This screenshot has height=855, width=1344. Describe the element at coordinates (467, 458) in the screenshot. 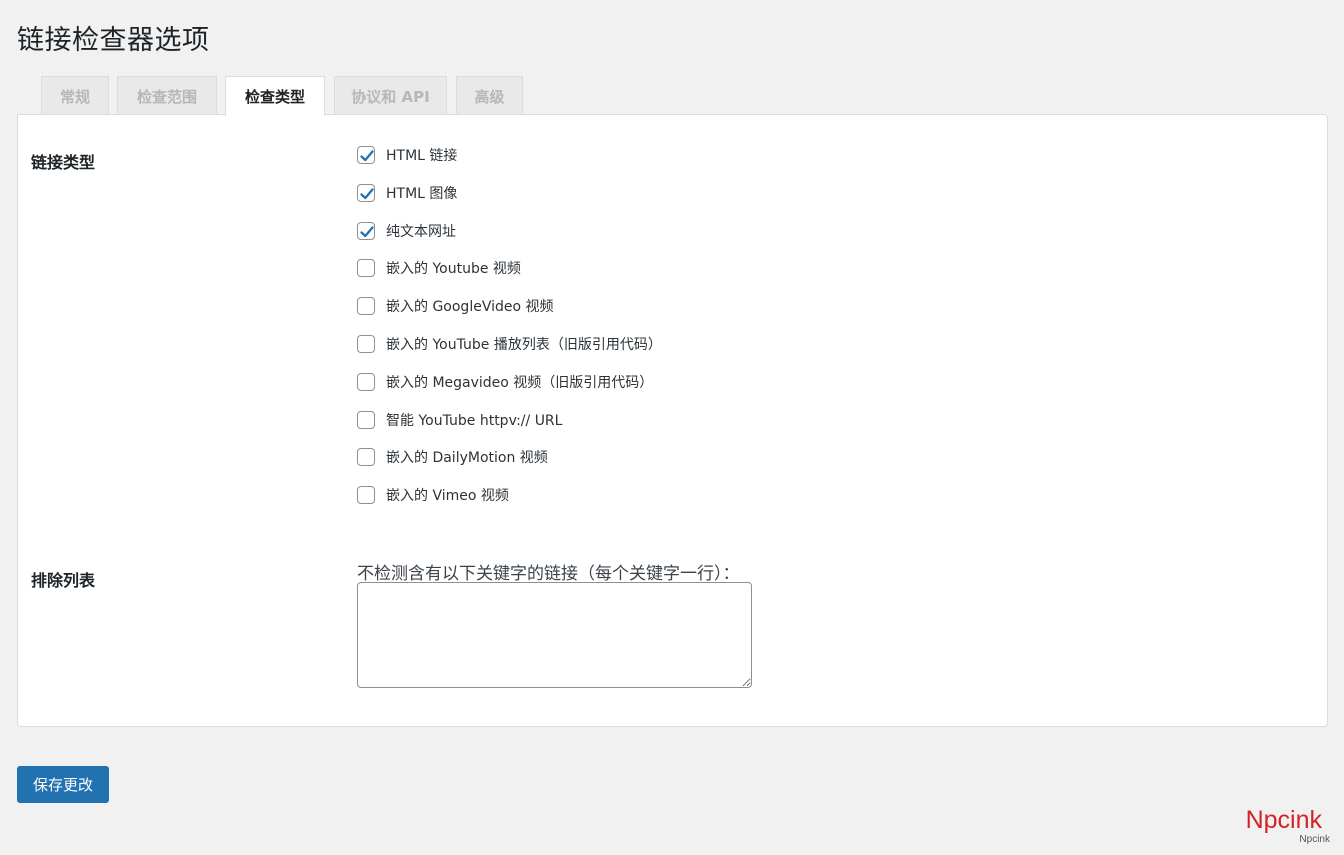

I see `link-type-label: 嵌入的 DailyMotion 视频` at that location.